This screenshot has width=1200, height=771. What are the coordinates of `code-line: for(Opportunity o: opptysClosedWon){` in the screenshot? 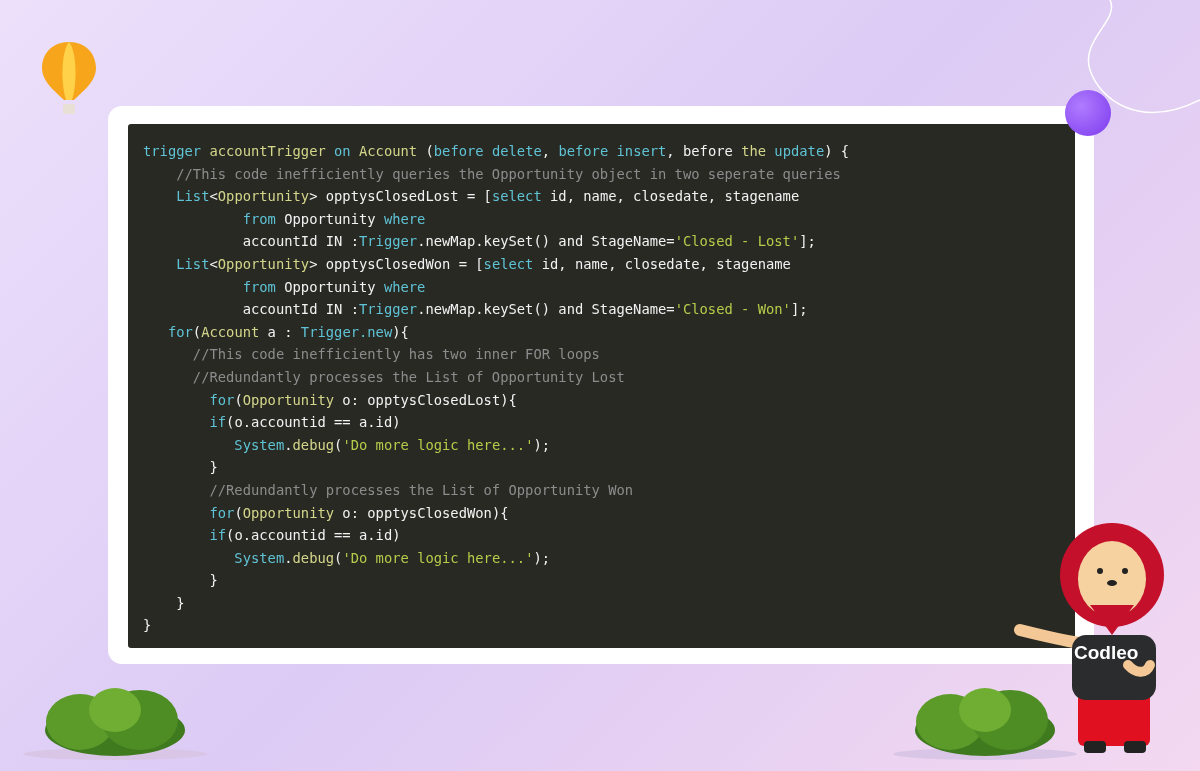 It's located at (358, 513).